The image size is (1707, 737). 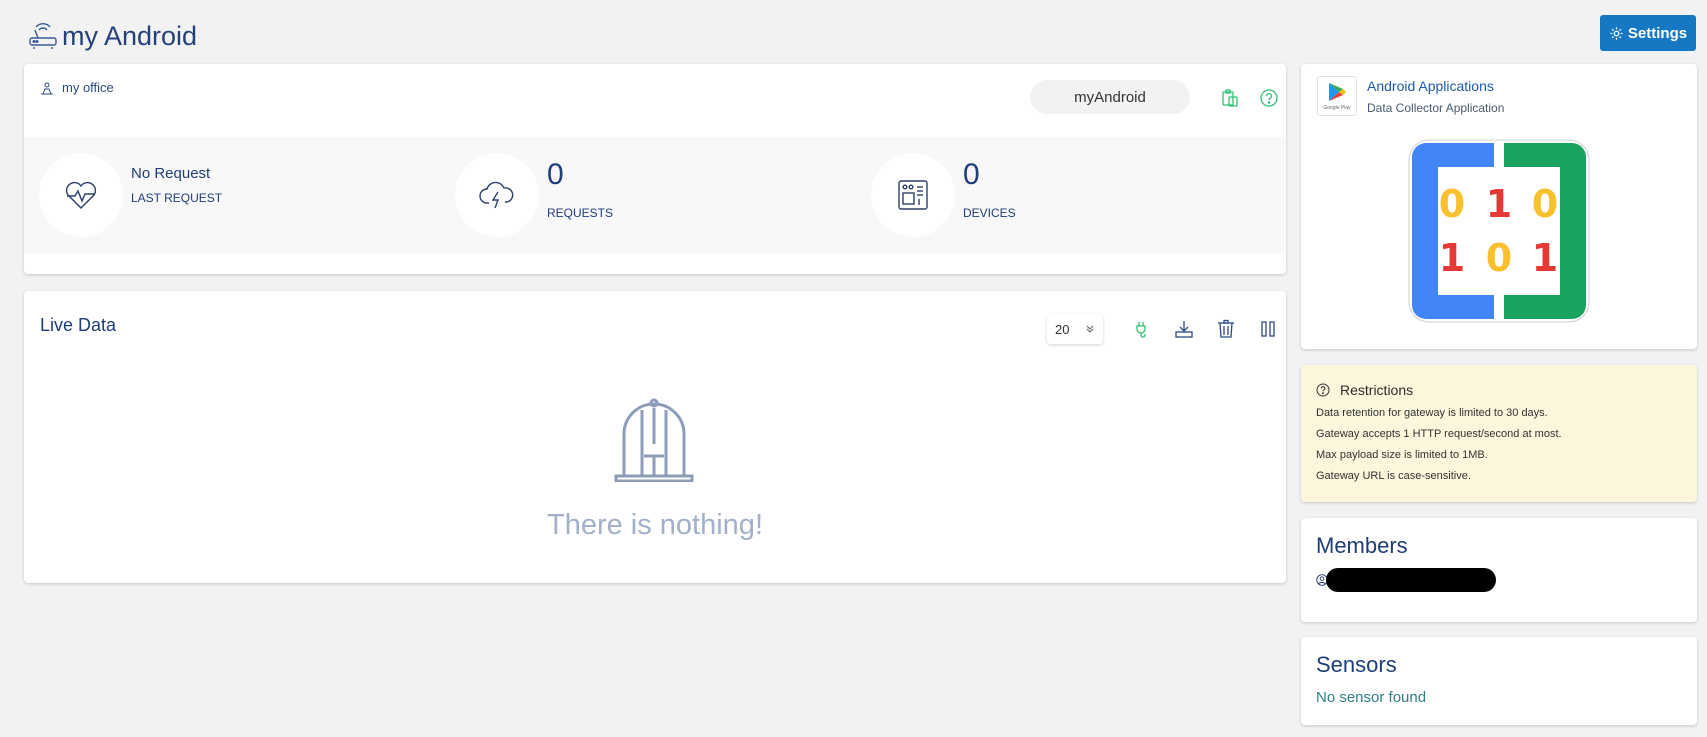 I want to click on no-sensor-message: No sensor found, so click(x=1371, y=697).